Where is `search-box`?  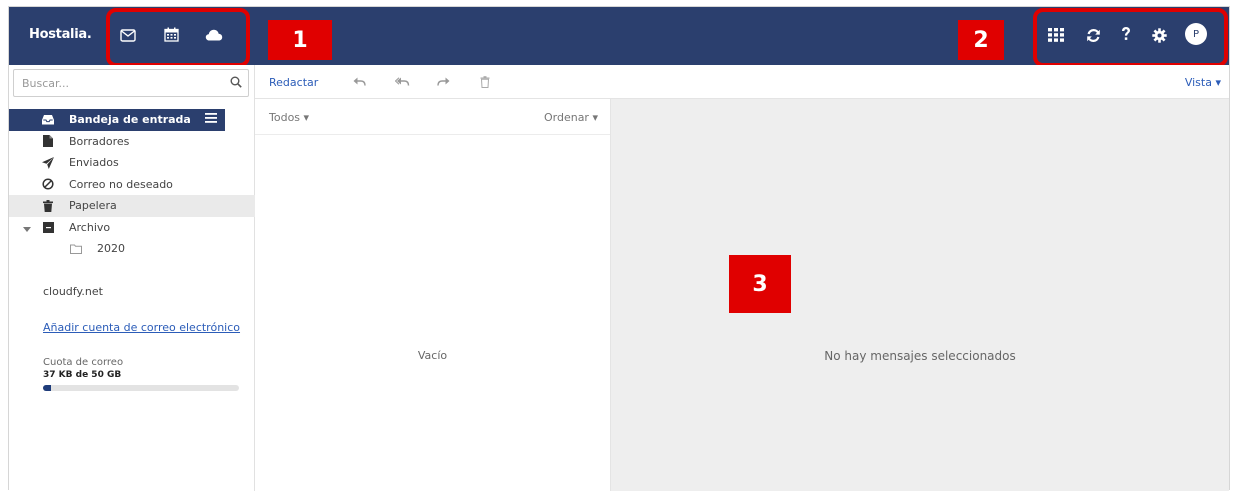
search-box is located at coordinates (131, 83).